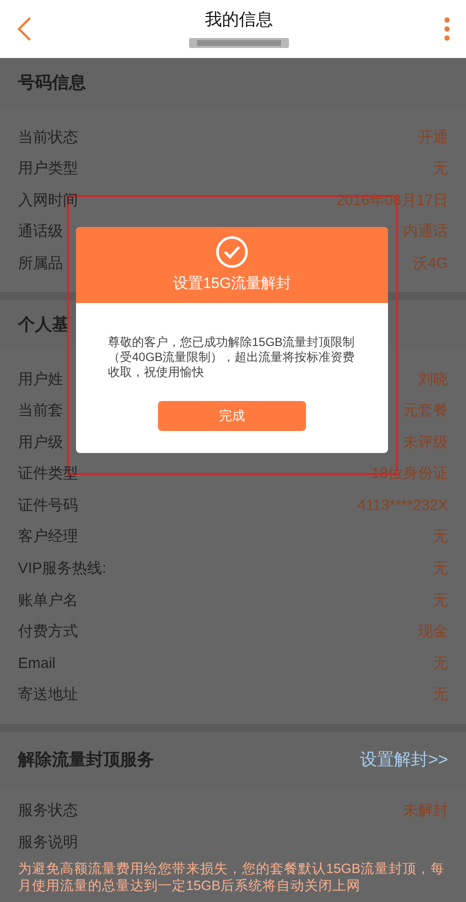 This screenshot has height=902, width=466. What do you see at coordinates (433, 380) in the screenshot?
I see `field-value: 刘晓` at bounding box center [433, 380].